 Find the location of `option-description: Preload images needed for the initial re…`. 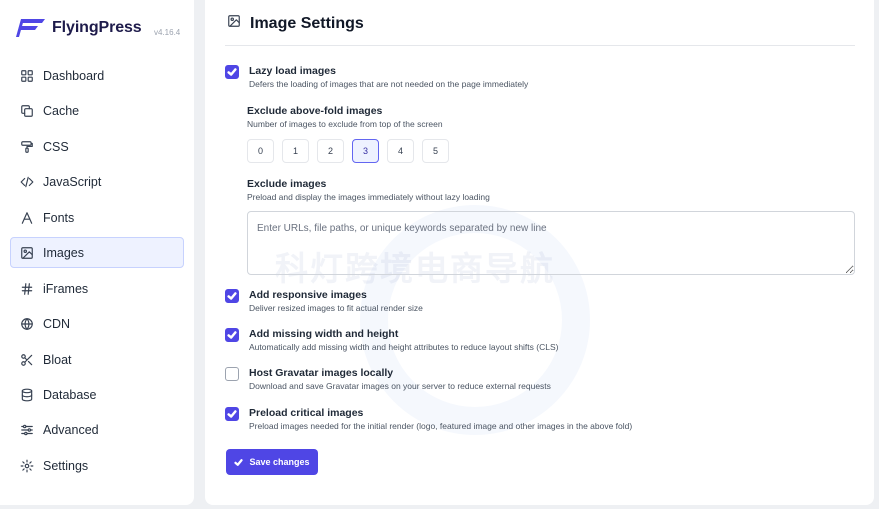

option-description: Preload images needed for the initial re… is located at coordinates (441, 426).